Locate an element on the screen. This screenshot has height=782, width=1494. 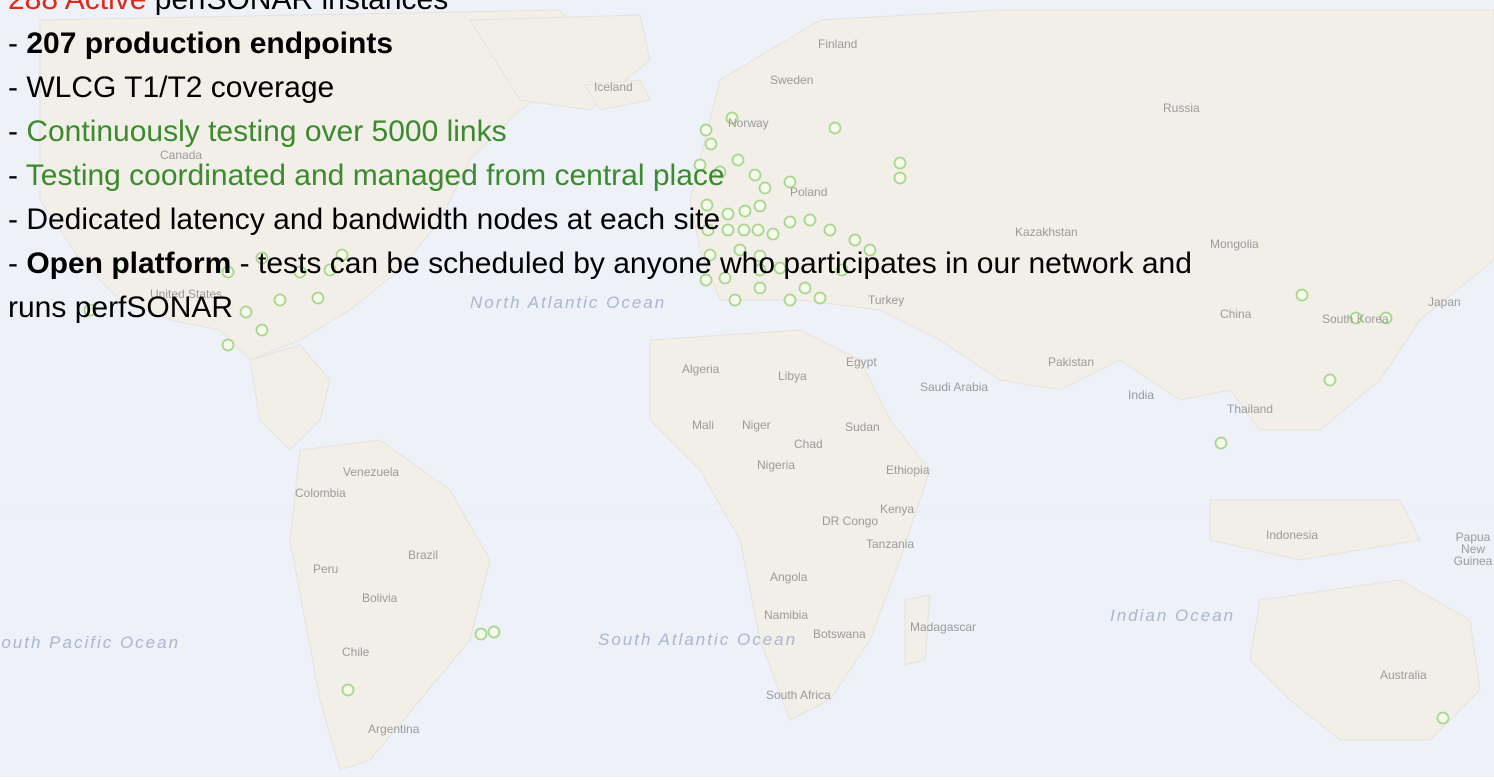
ocean-label: Indian Ocean is located at coordinates (1173, 615).